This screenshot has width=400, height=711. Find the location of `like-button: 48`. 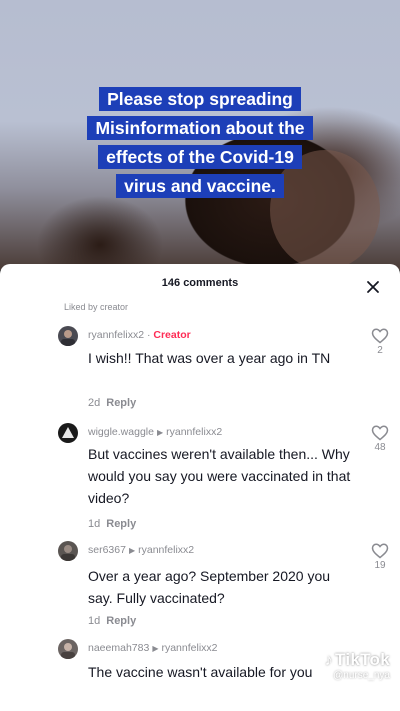

like-button: 48 is located at coordinates (380, 439).